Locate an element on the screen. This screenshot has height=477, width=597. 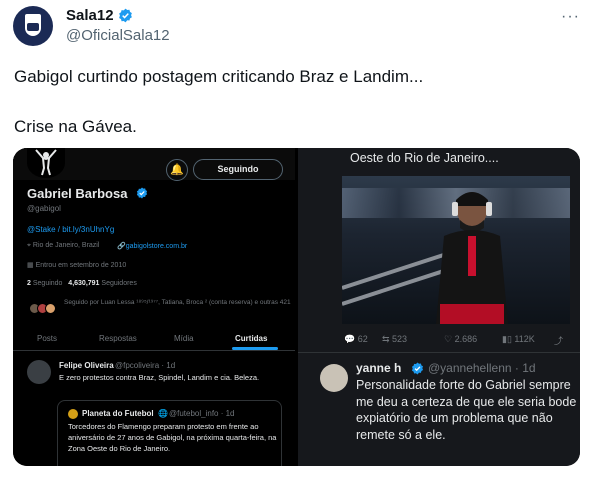
quoted-post-author: Planeta do Futebol is located at coordinates (118, 413).